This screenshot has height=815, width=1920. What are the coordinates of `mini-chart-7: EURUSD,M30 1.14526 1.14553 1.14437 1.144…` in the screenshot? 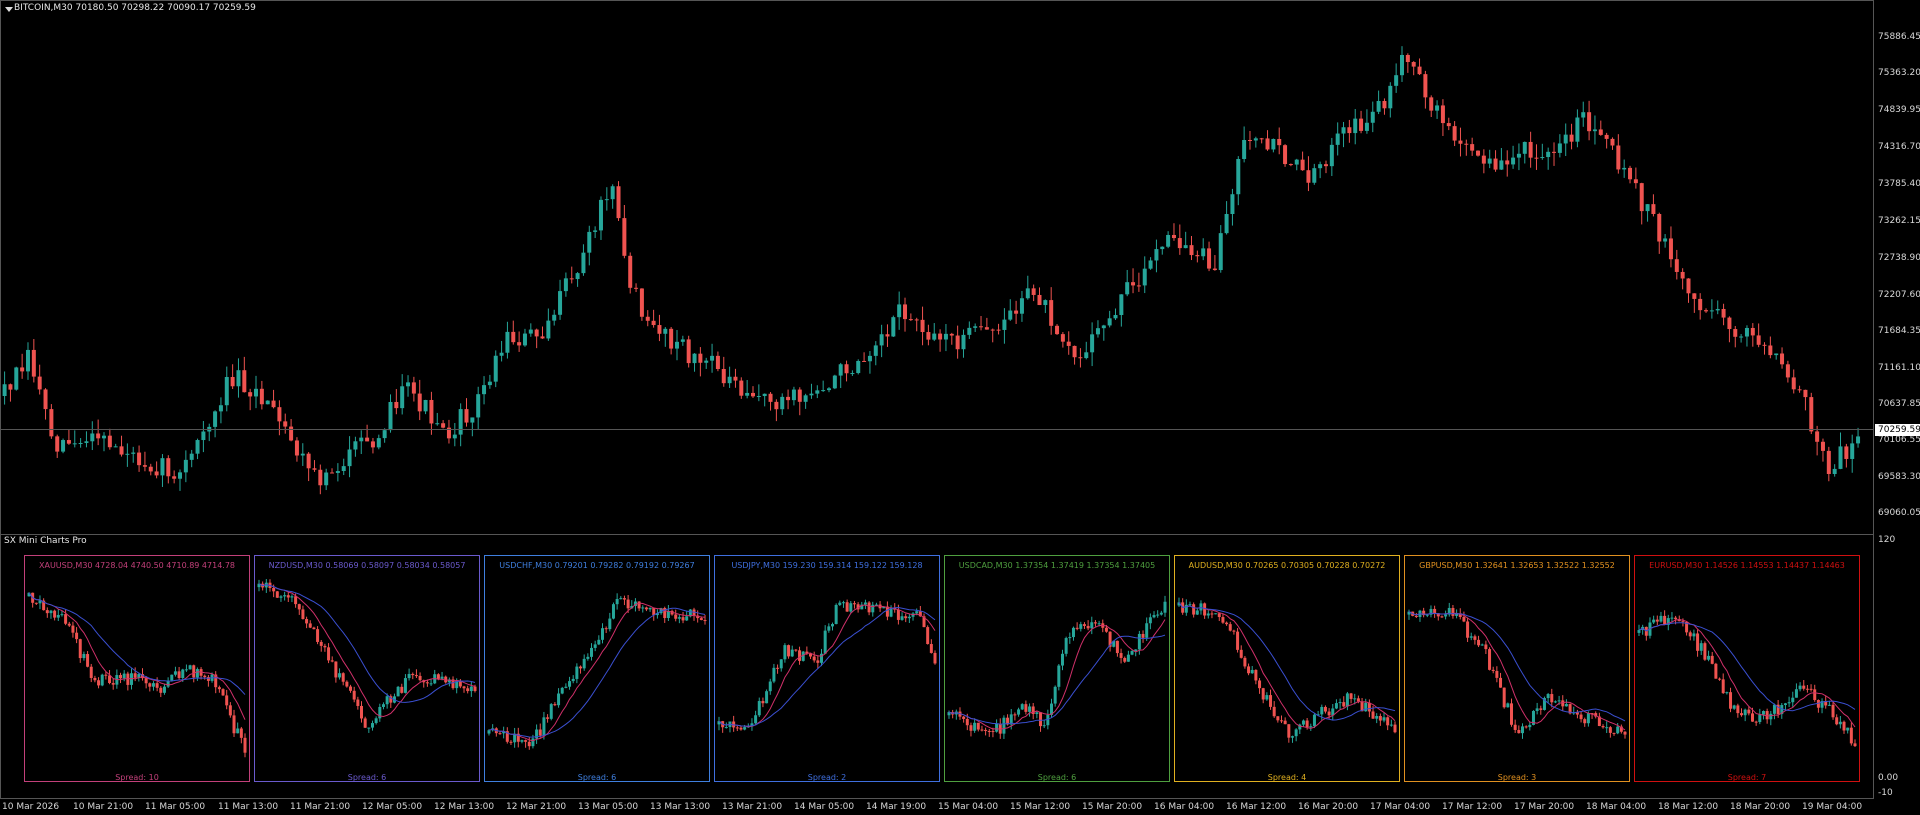 It's located at (1747, 668).